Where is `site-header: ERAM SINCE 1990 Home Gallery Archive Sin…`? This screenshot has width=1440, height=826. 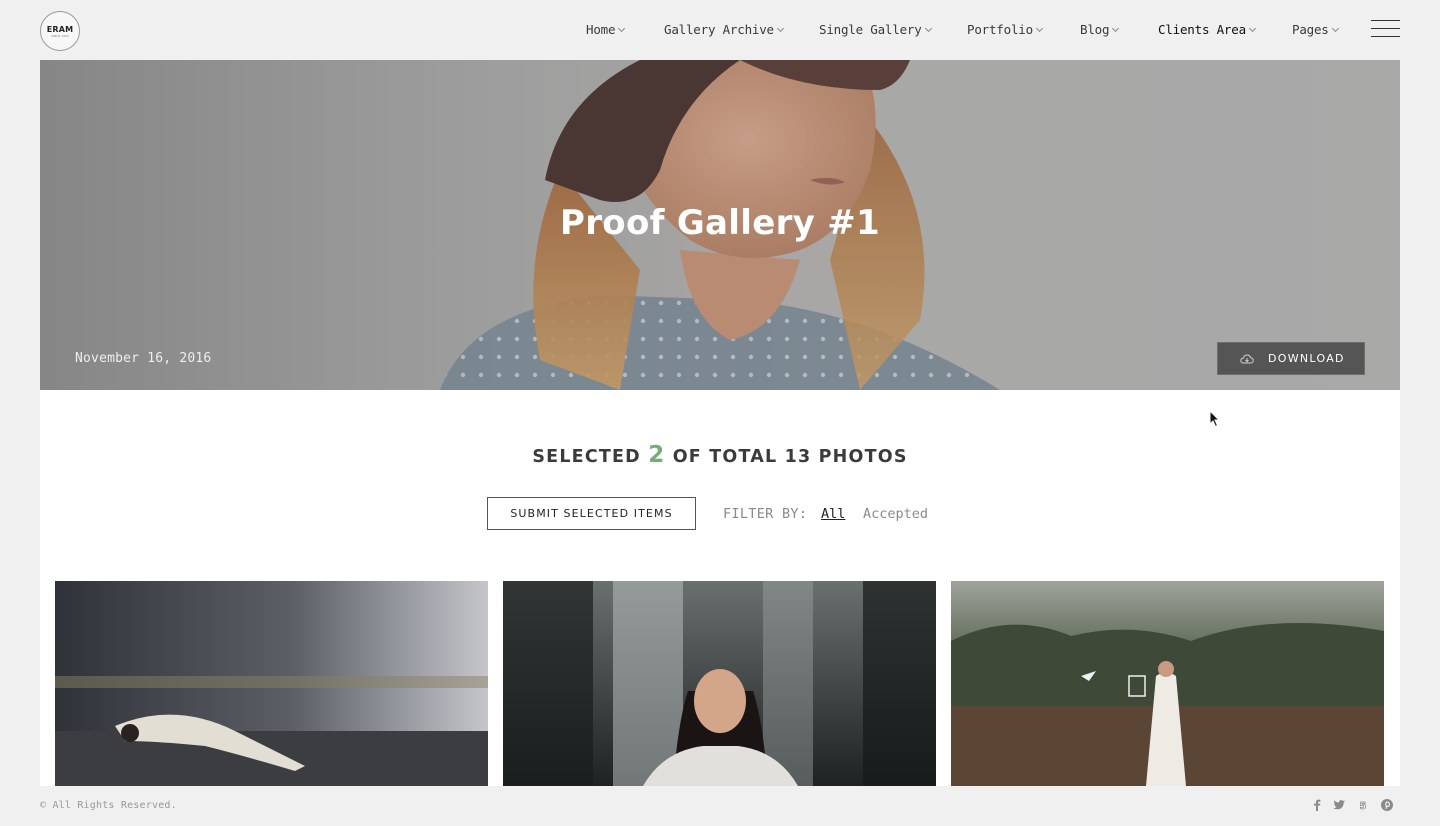 site-header: ERAM SINCE 1990 Home Gallery Archive Sin… is located at coordinates (720, 30).